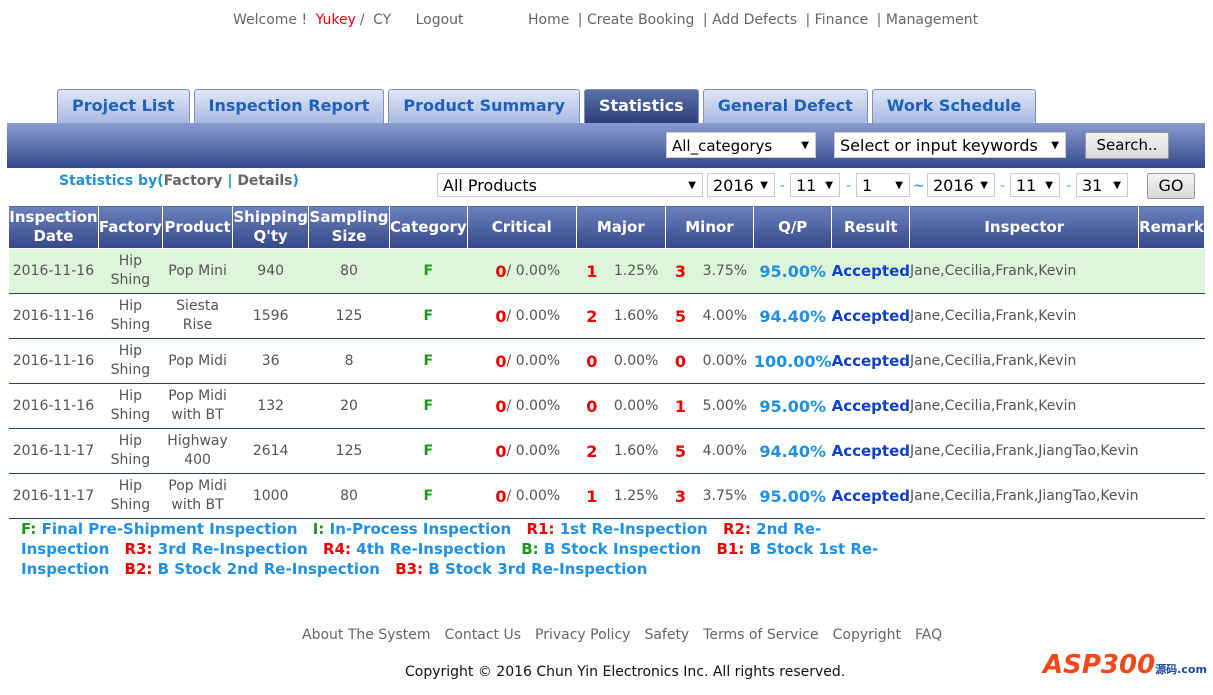 Image resolution: width=1213 pixels, height=695 pixels. What do you see at coordinates (760, 635) in the screenshot?
I see `footer-link: Terms of Service` at bounding box center [760, 635].